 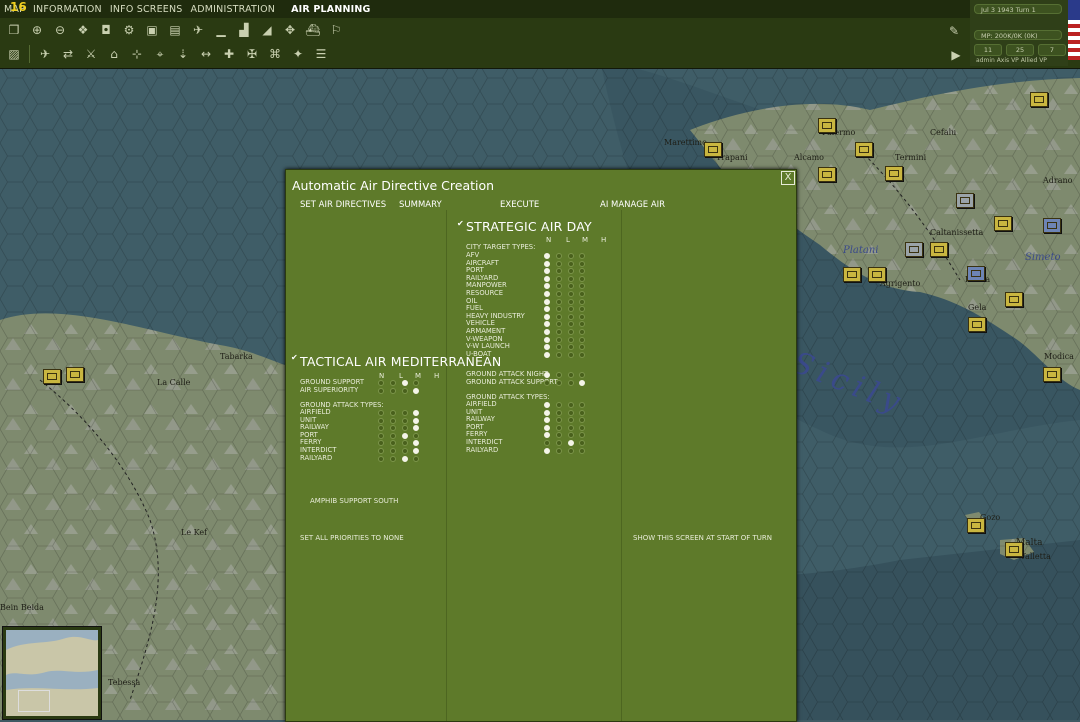 What do you see at coordinates (106, 30) in the screenshot?
I see `target-icon: ◘` at bounding box center [106, 30].